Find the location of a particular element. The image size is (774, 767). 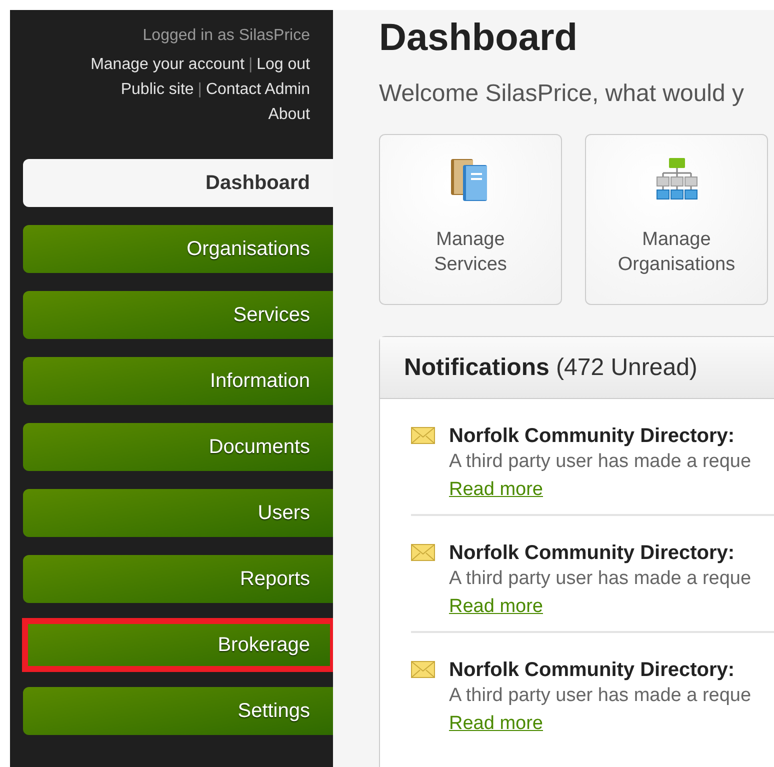

sidebar-nav-item: Documents is located at coordinates (178, 447).